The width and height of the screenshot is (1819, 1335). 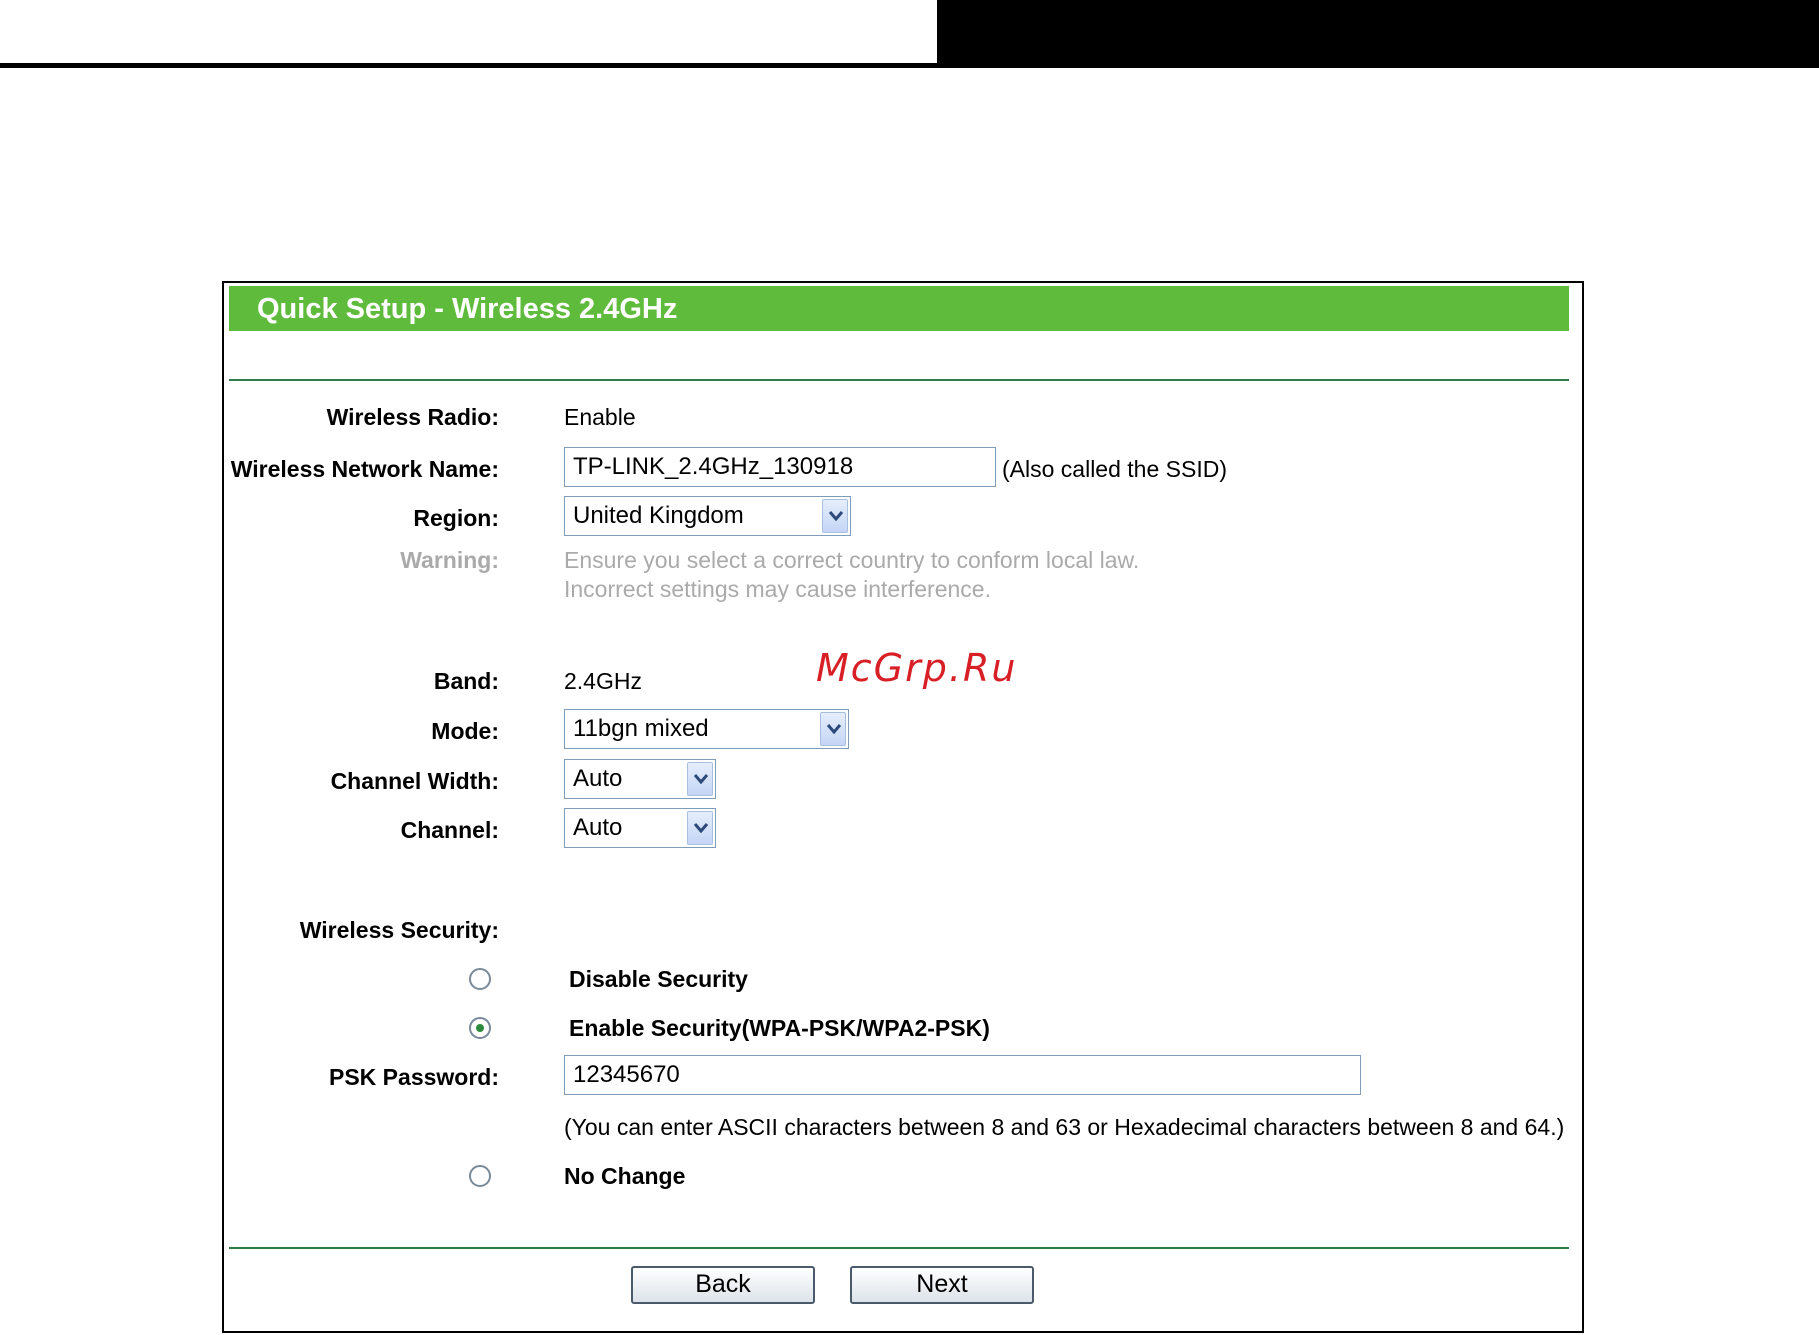 I want to click on wireless-radio-label: Wireless Radio:, so click(x=412, y=417).